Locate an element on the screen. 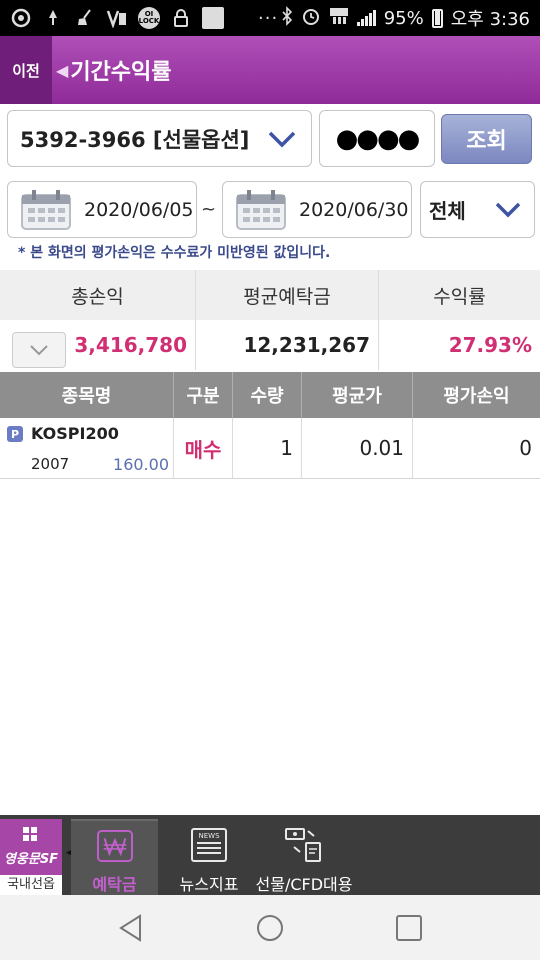  battery-icon is located at coordinates (437, 18).